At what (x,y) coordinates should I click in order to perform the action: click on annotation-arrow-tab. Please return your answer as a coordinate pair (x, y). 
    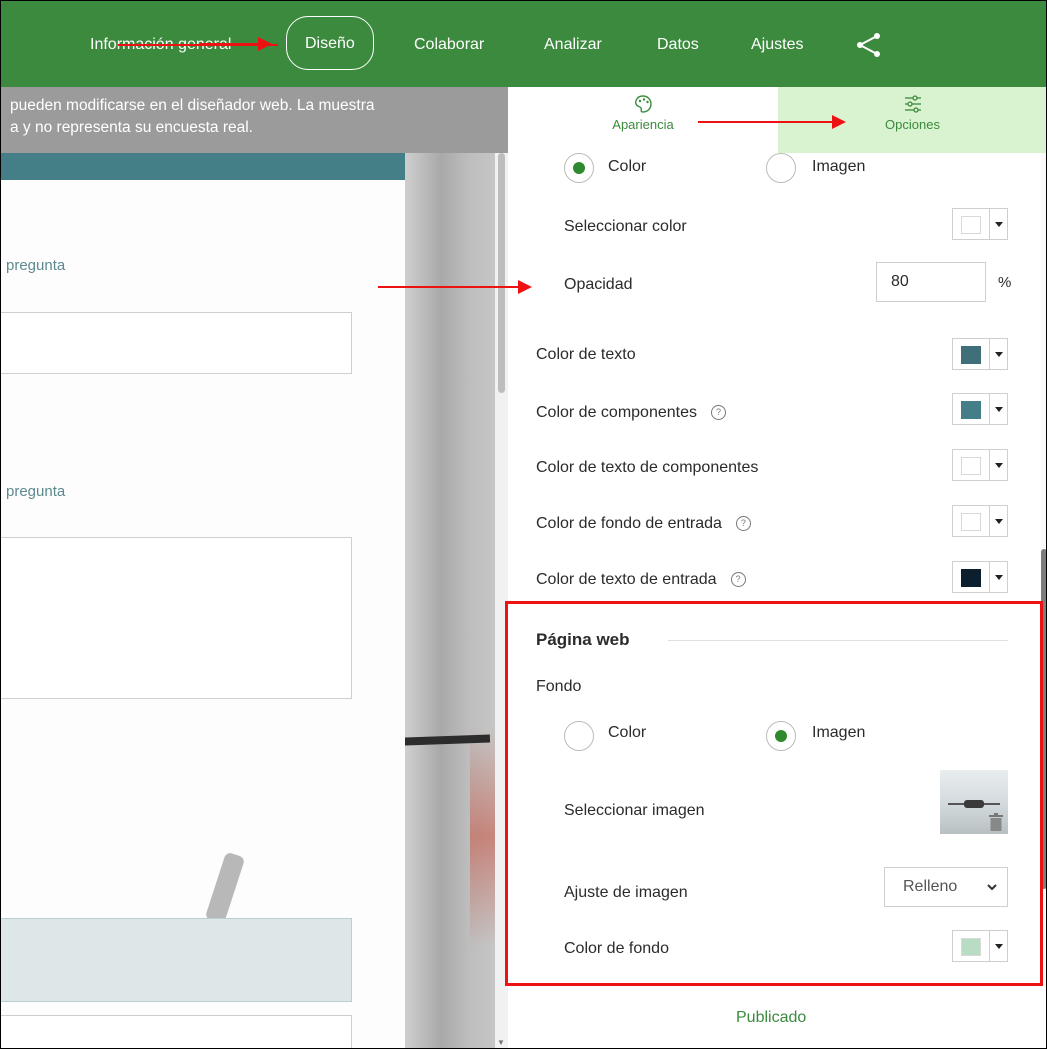
    Looking at the image, I should click on (772, 122).